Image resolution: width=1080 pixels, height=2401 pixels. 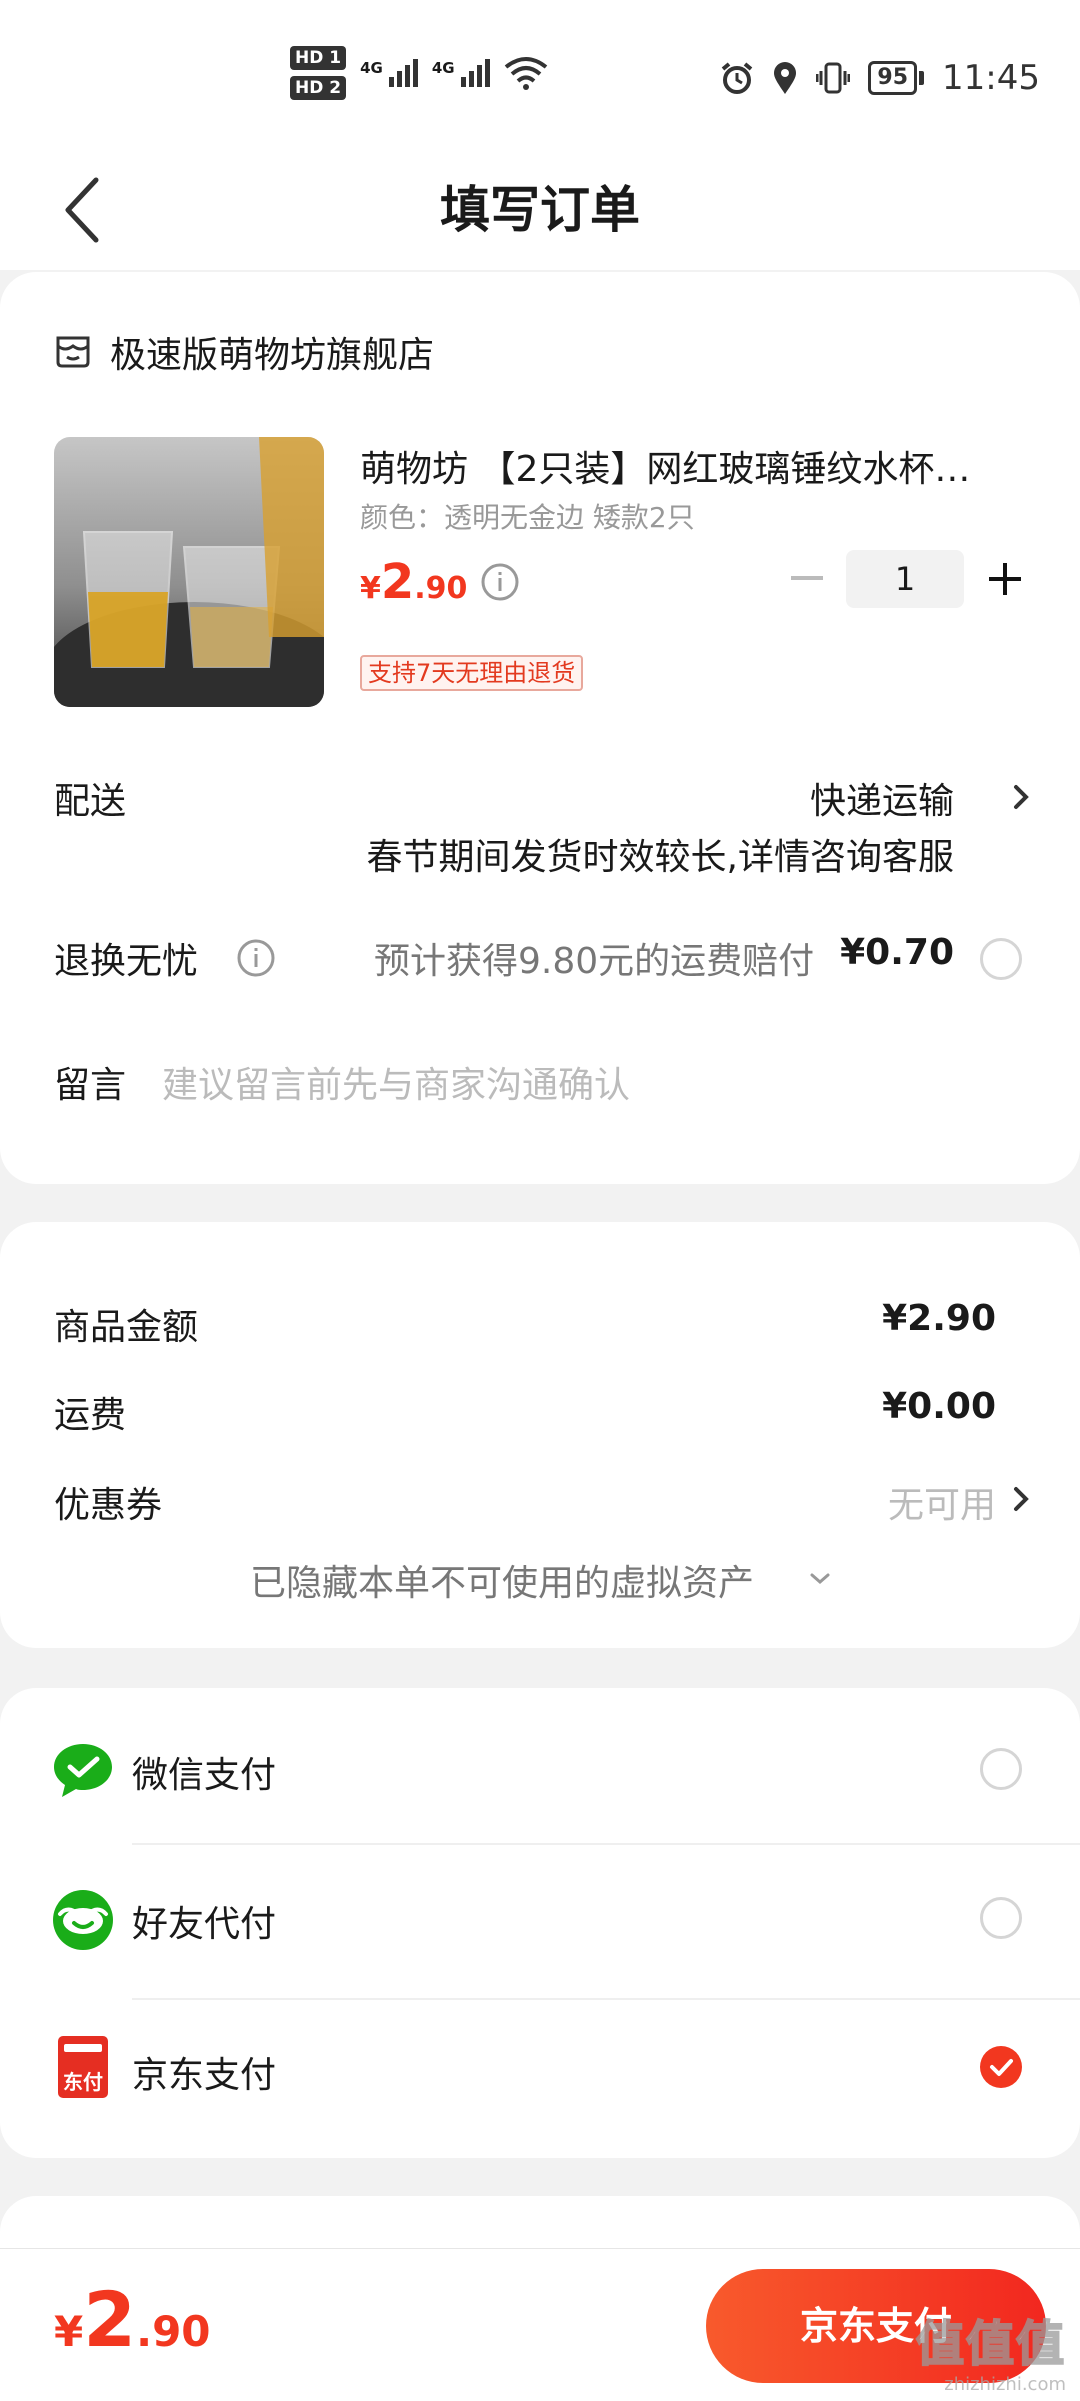 What do you see at coordinates (108, 1505) in the screenshot?
I see `coupon-label: 优惠券` at bounding box center [108, 1505].